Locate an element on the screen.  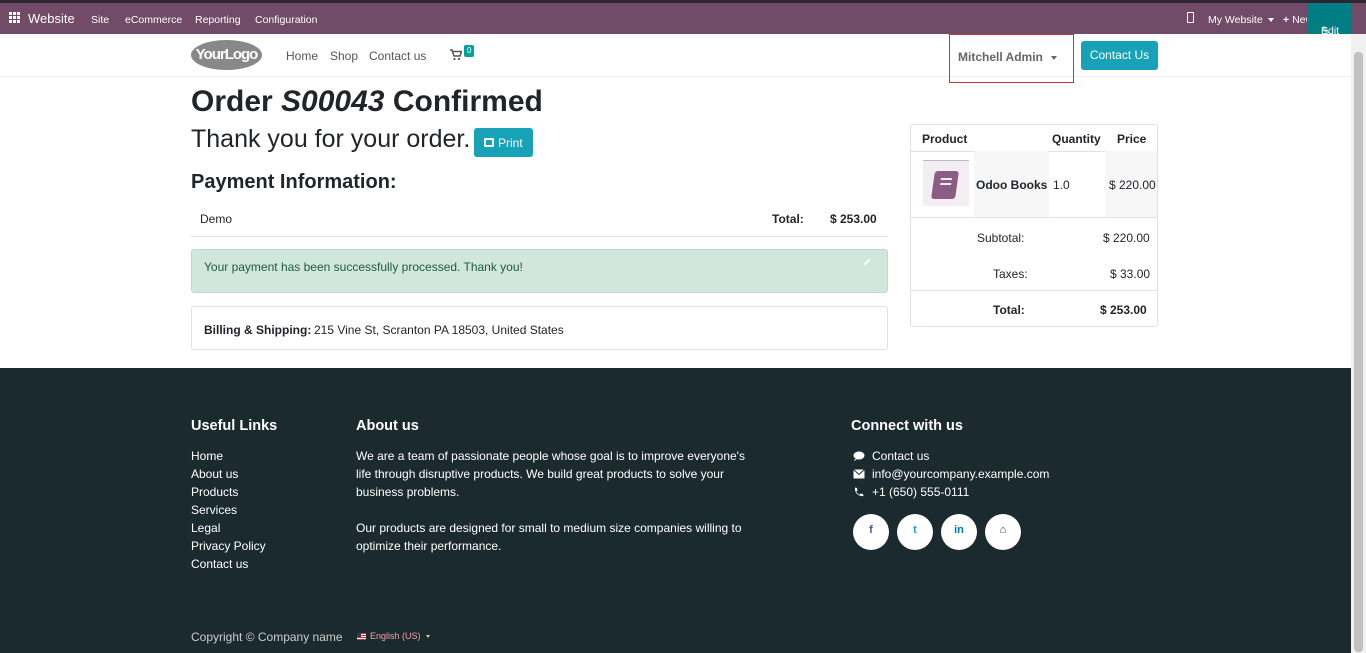
connect-contact-us: Contact us is located at coordinates (900, 456).